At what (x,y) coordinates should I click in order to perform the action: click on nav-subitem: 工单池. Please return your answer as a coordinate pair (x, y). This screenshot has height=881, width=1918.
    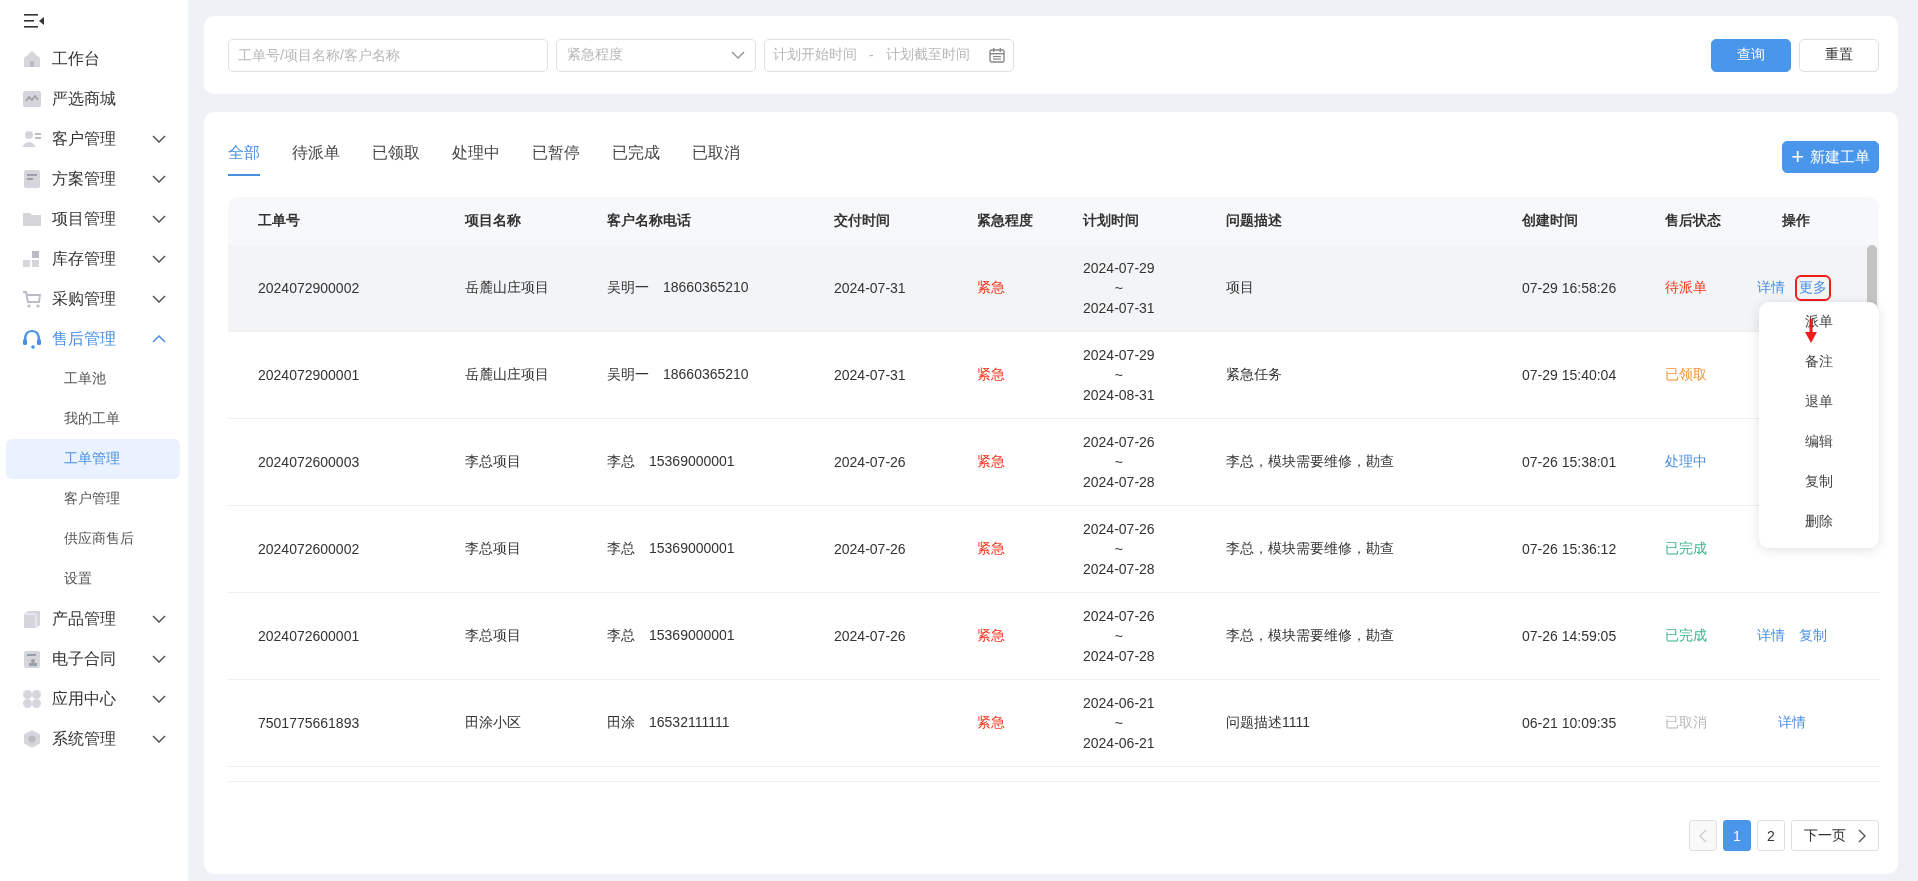
    Looking at the image, I should click on (93, 379).